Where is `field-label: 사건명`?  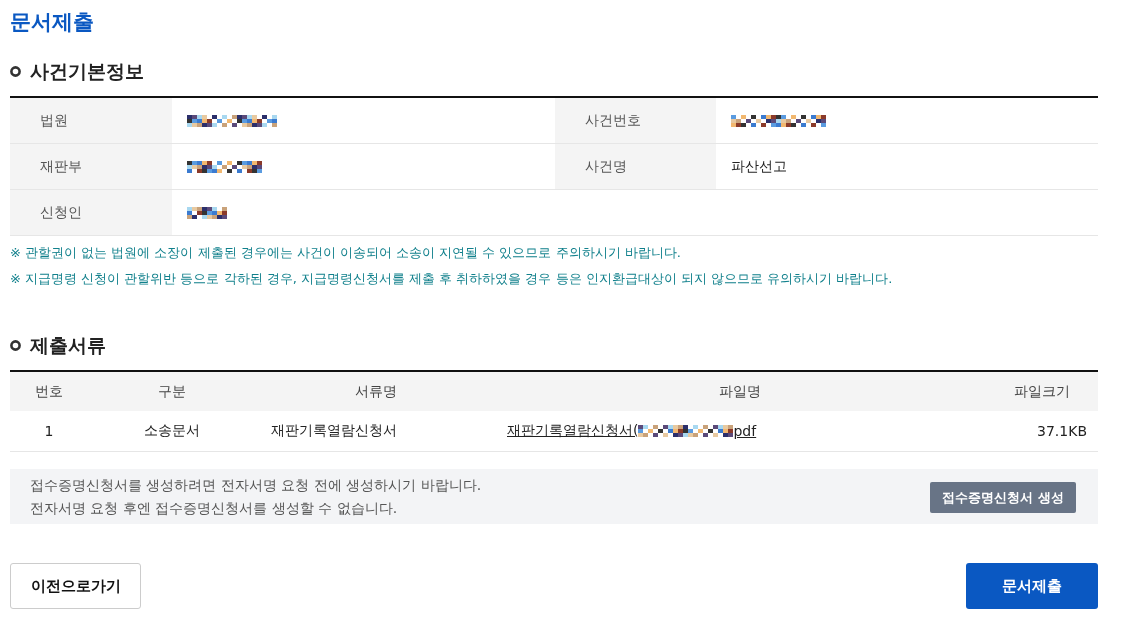
field-label: 사건명 is located at coordinates (635, 167).